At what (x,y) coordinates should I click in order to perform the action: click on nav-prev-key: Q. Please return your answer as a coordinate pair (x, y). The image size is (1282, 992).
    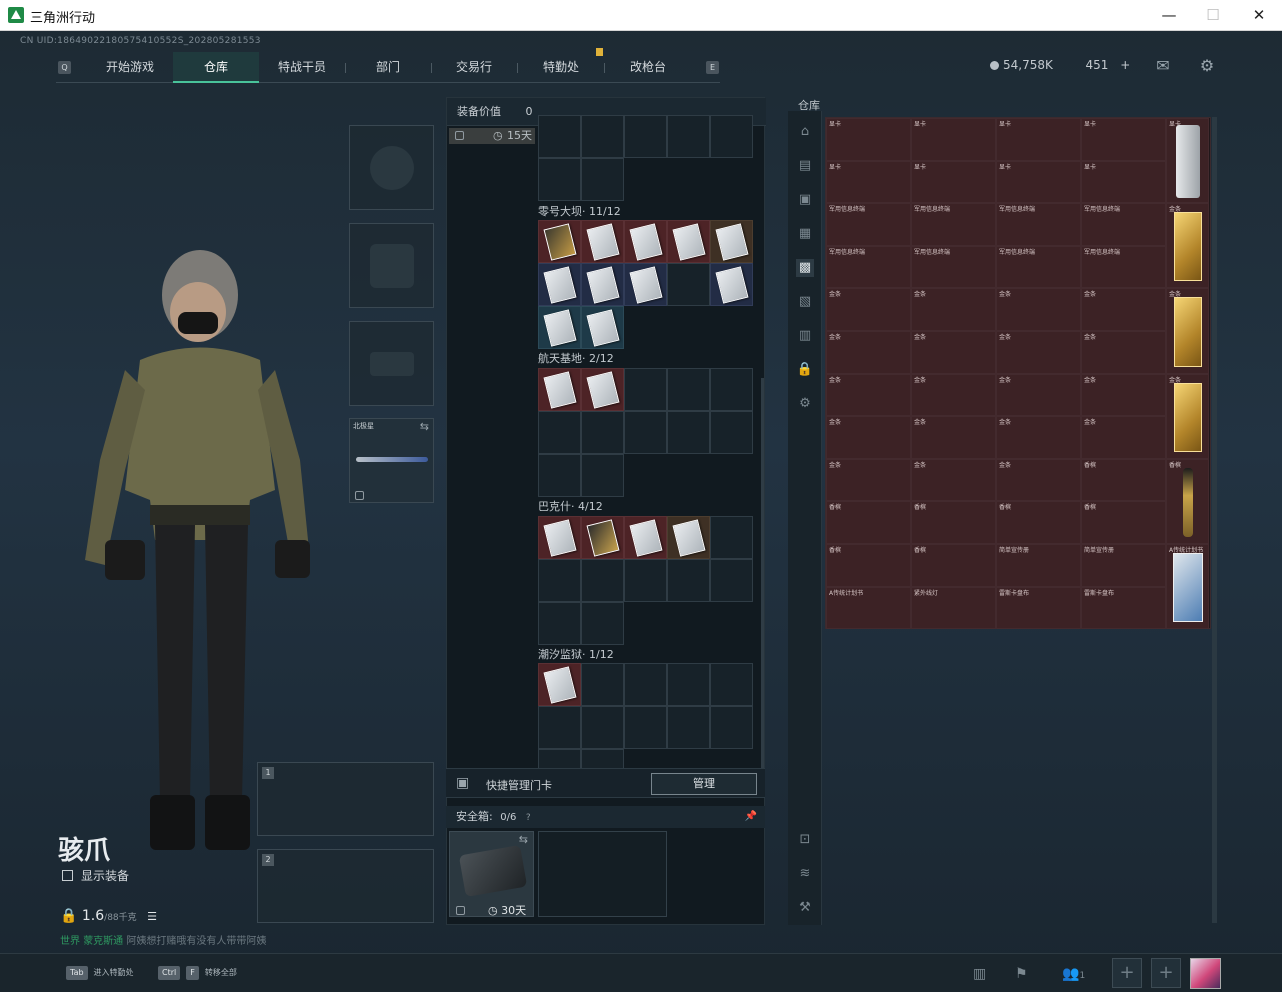
    Looking at the image, I should click on (64, 67).